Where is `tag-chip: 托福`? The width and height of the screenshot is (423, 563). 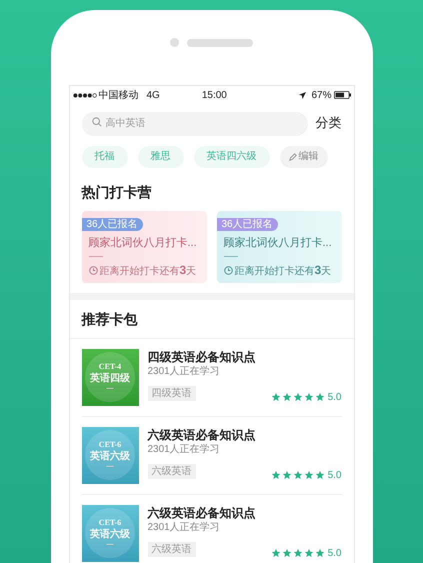
tag-chip: 托福 is located at coordinates (105, 157).